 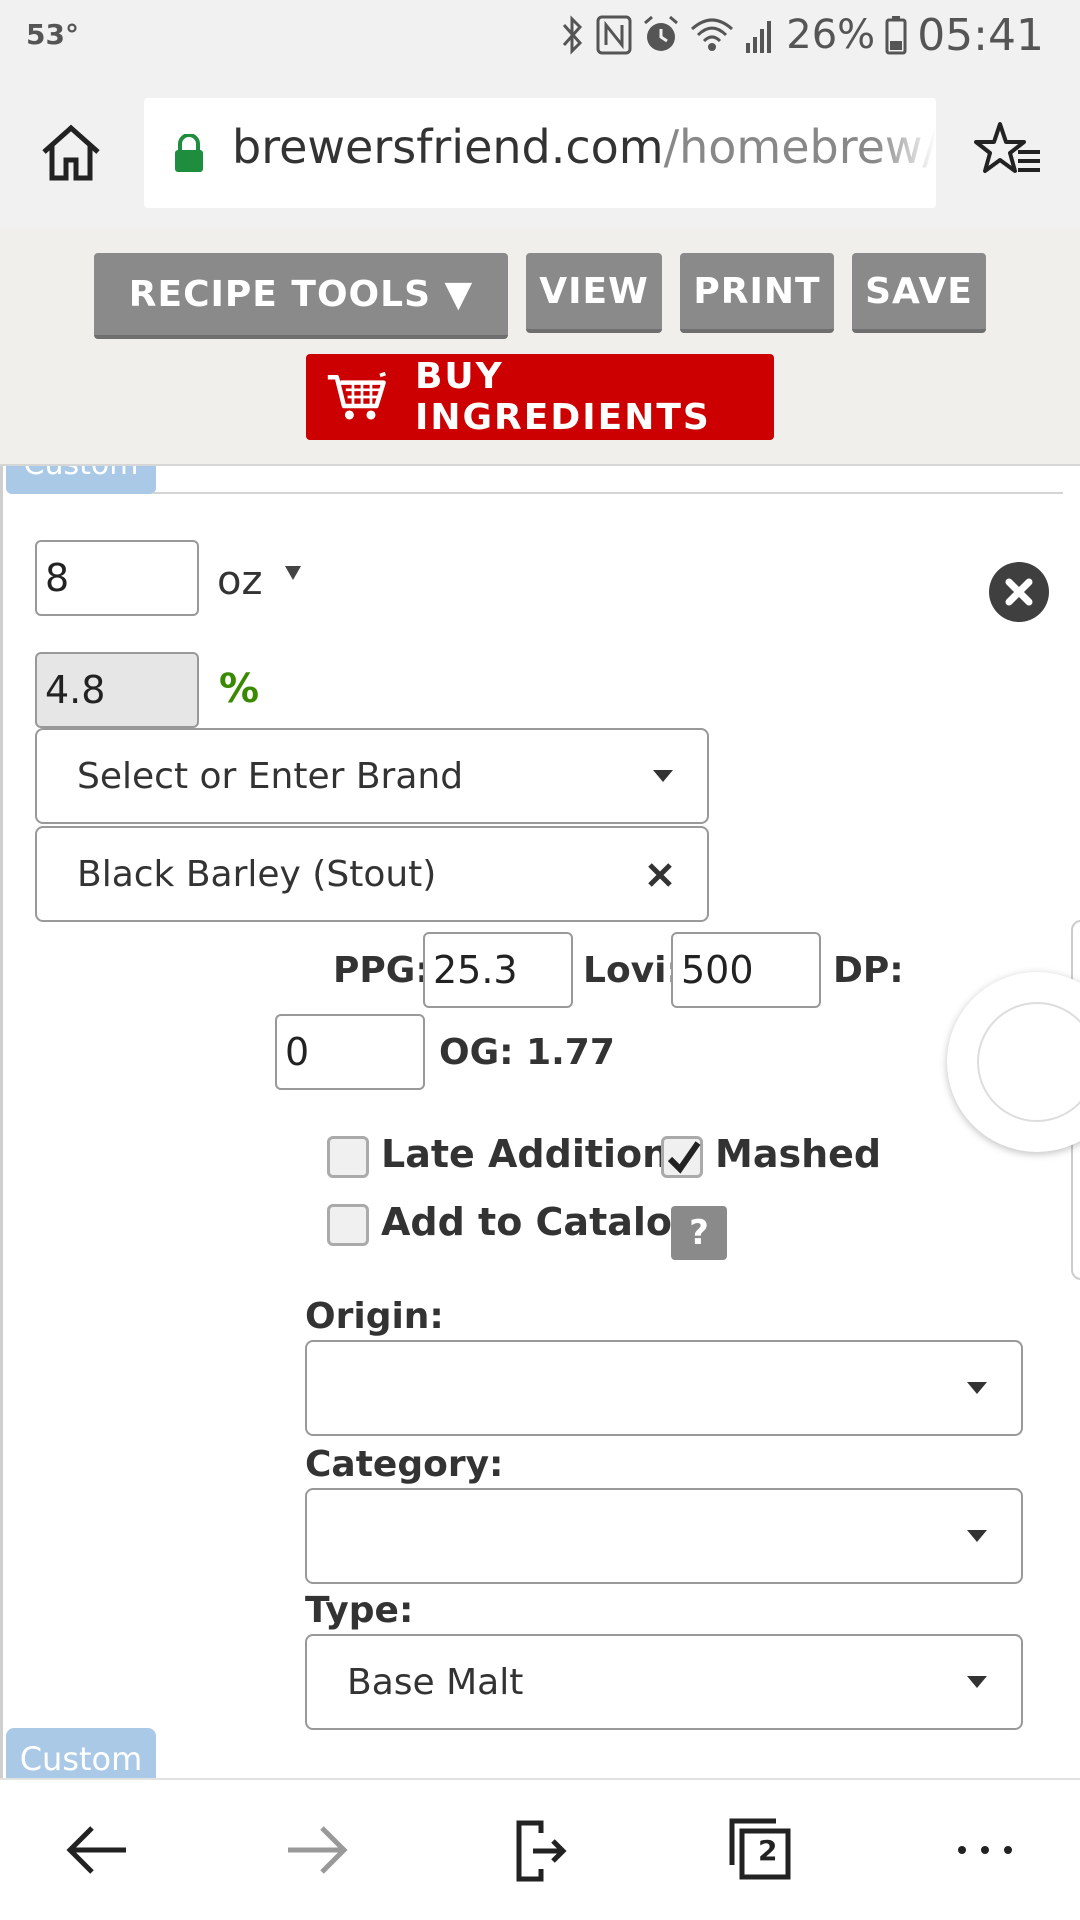 What do you see at coordinates (348, 1225) in the screenshot?
I see `add-to-catalog-checkbox` at bounding box center [348, 1225].